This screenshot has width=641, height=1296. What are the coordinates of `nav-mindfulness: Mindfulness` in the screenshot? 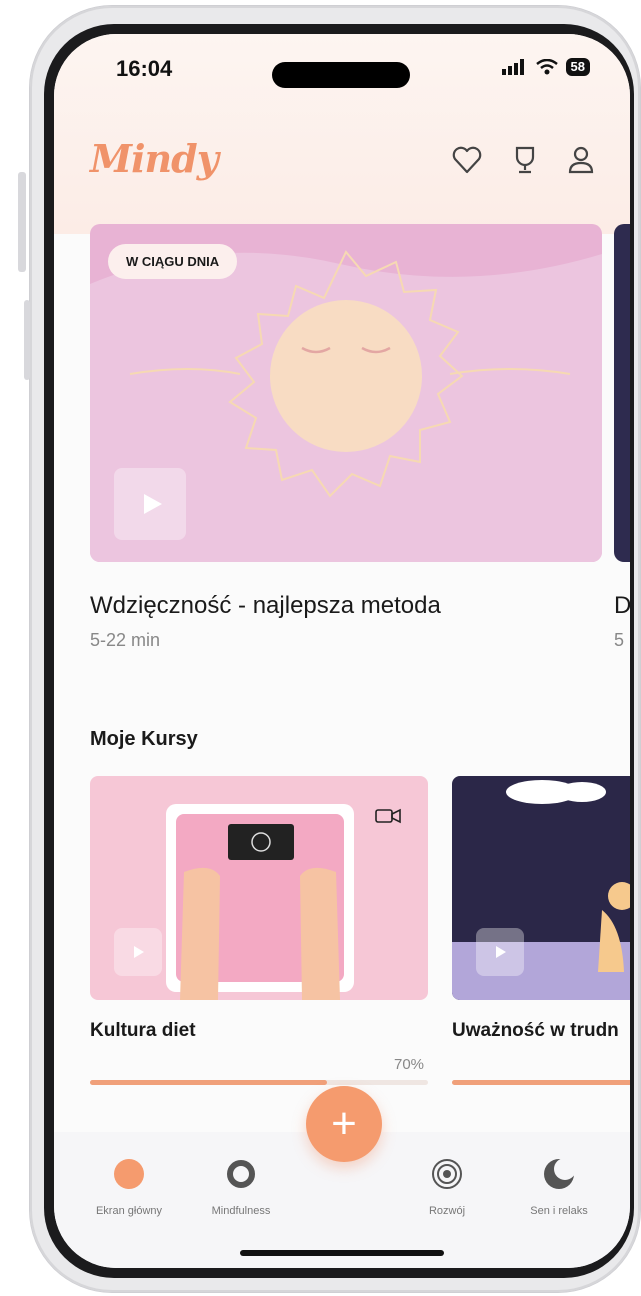 It's located at (241, 1187).